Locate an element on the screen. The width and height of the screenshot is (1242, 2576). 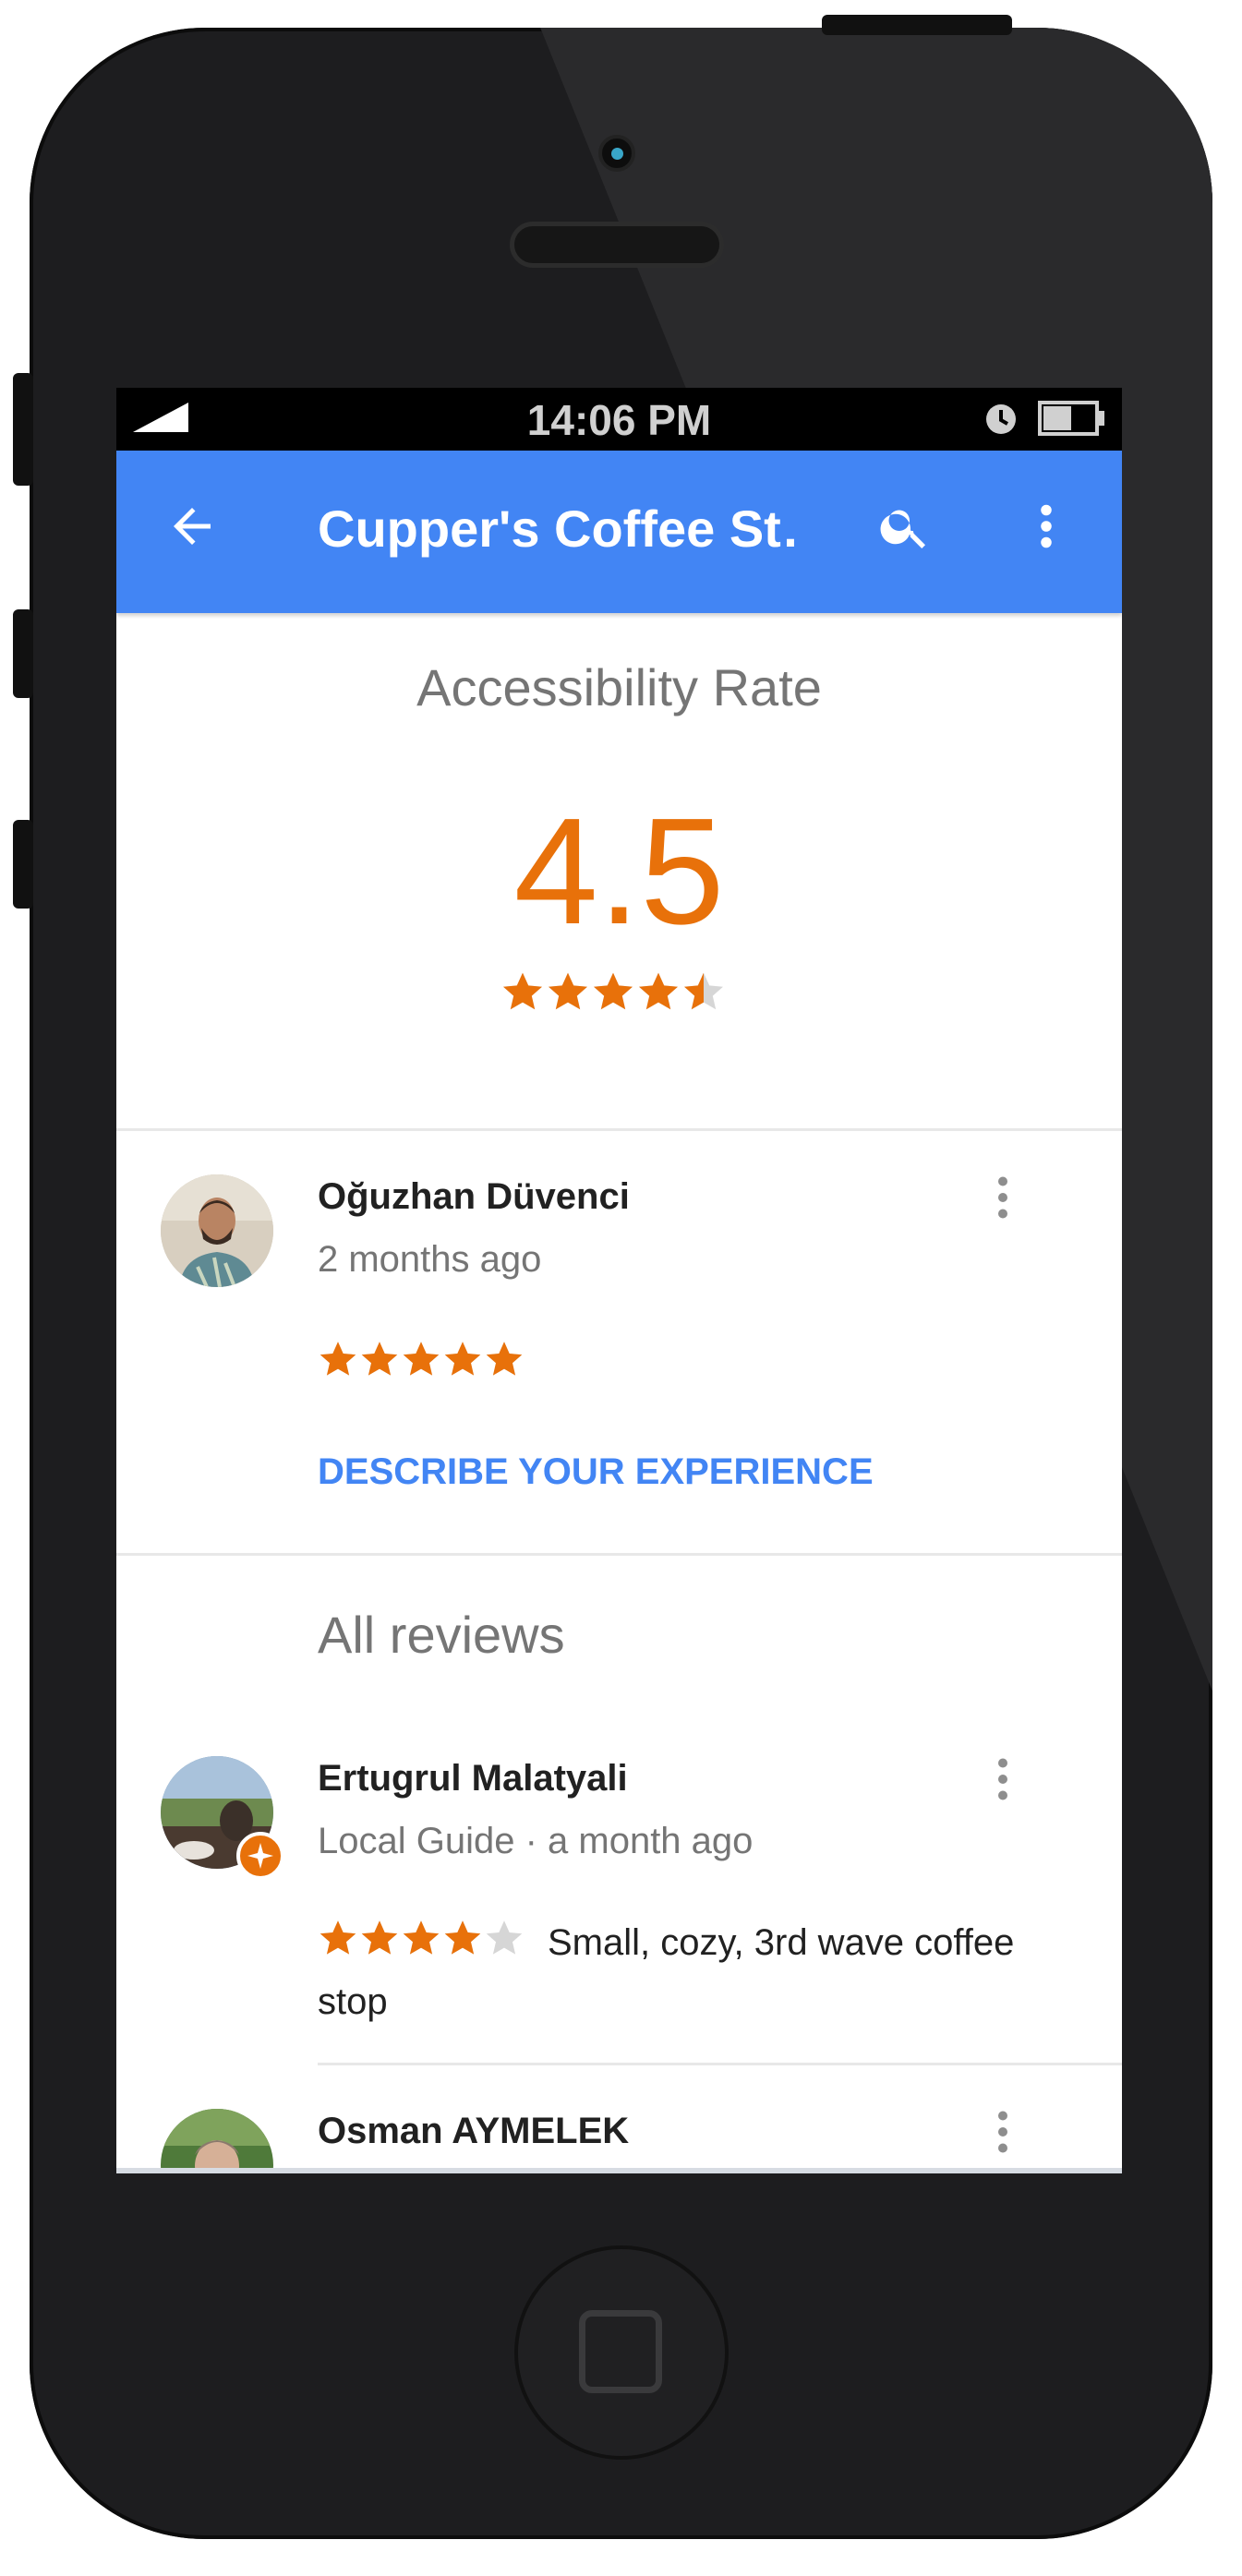
alarm-clock-icon is located at coordinates (1001, 419).